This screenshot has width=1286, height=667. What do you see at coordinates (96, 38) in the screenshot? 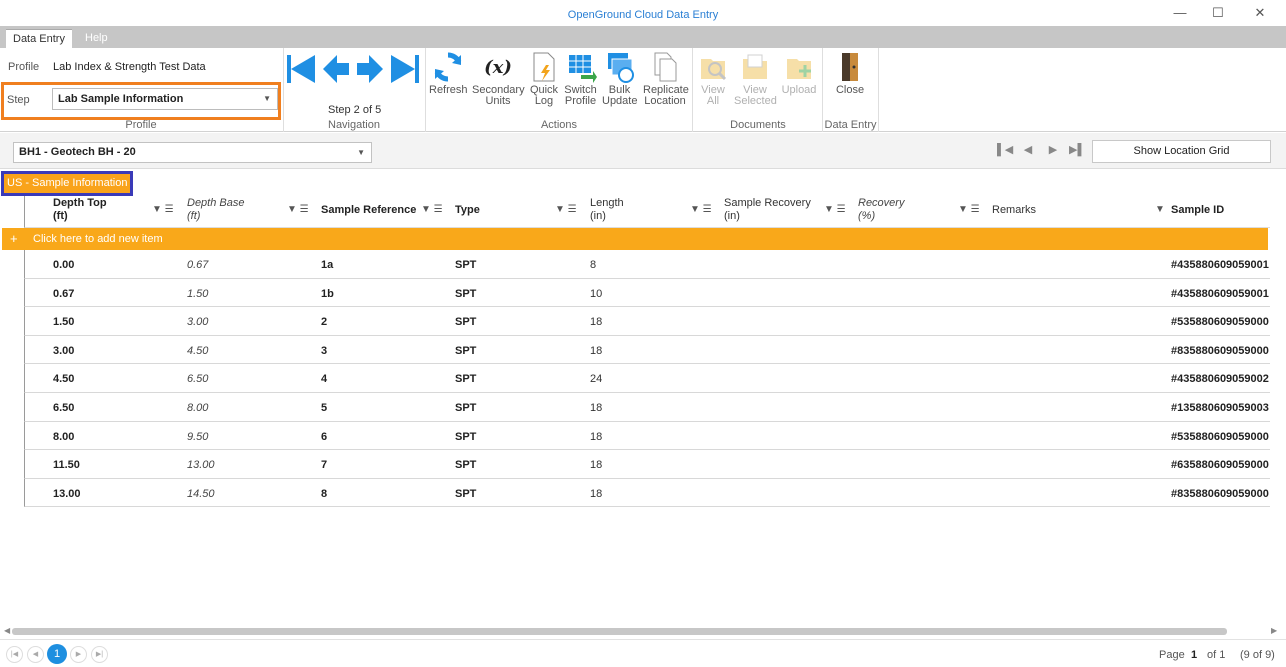
I see `tab-help: Help` at bounding box center [96, 38].